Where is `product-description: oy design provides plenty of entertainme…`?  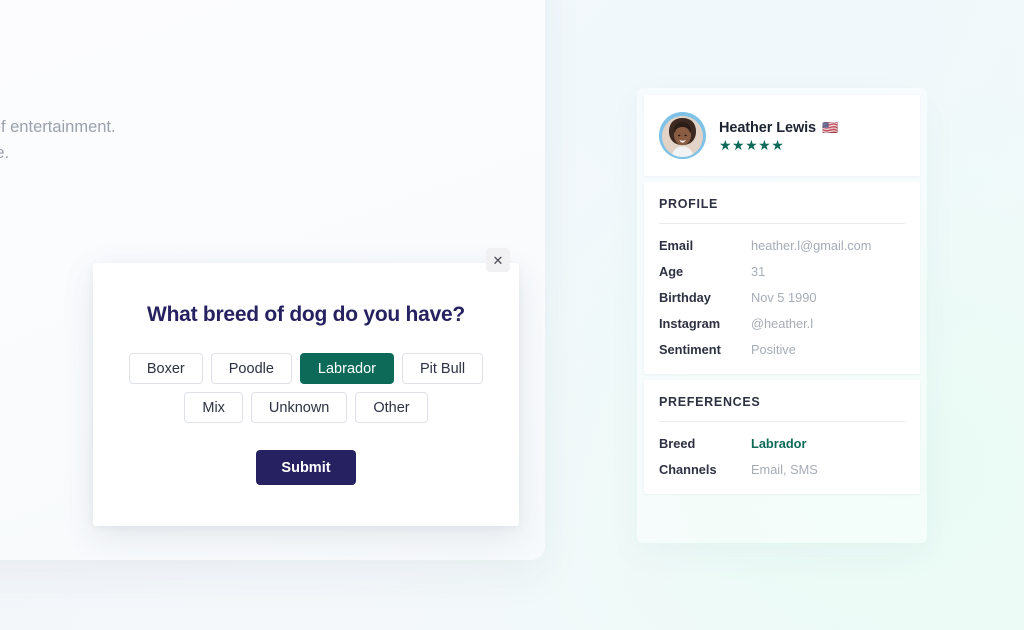 product-description: oy design provides plenty of entertainme… is located at coordinates (220, 140).